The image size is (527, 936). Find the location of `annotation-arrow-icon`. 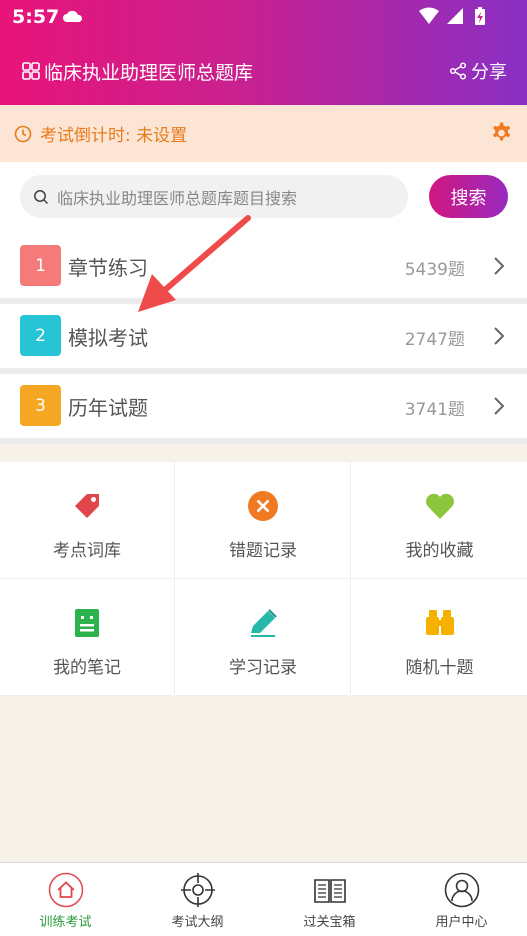

annotation-arrow-icon is located at coordinates (194, 263).